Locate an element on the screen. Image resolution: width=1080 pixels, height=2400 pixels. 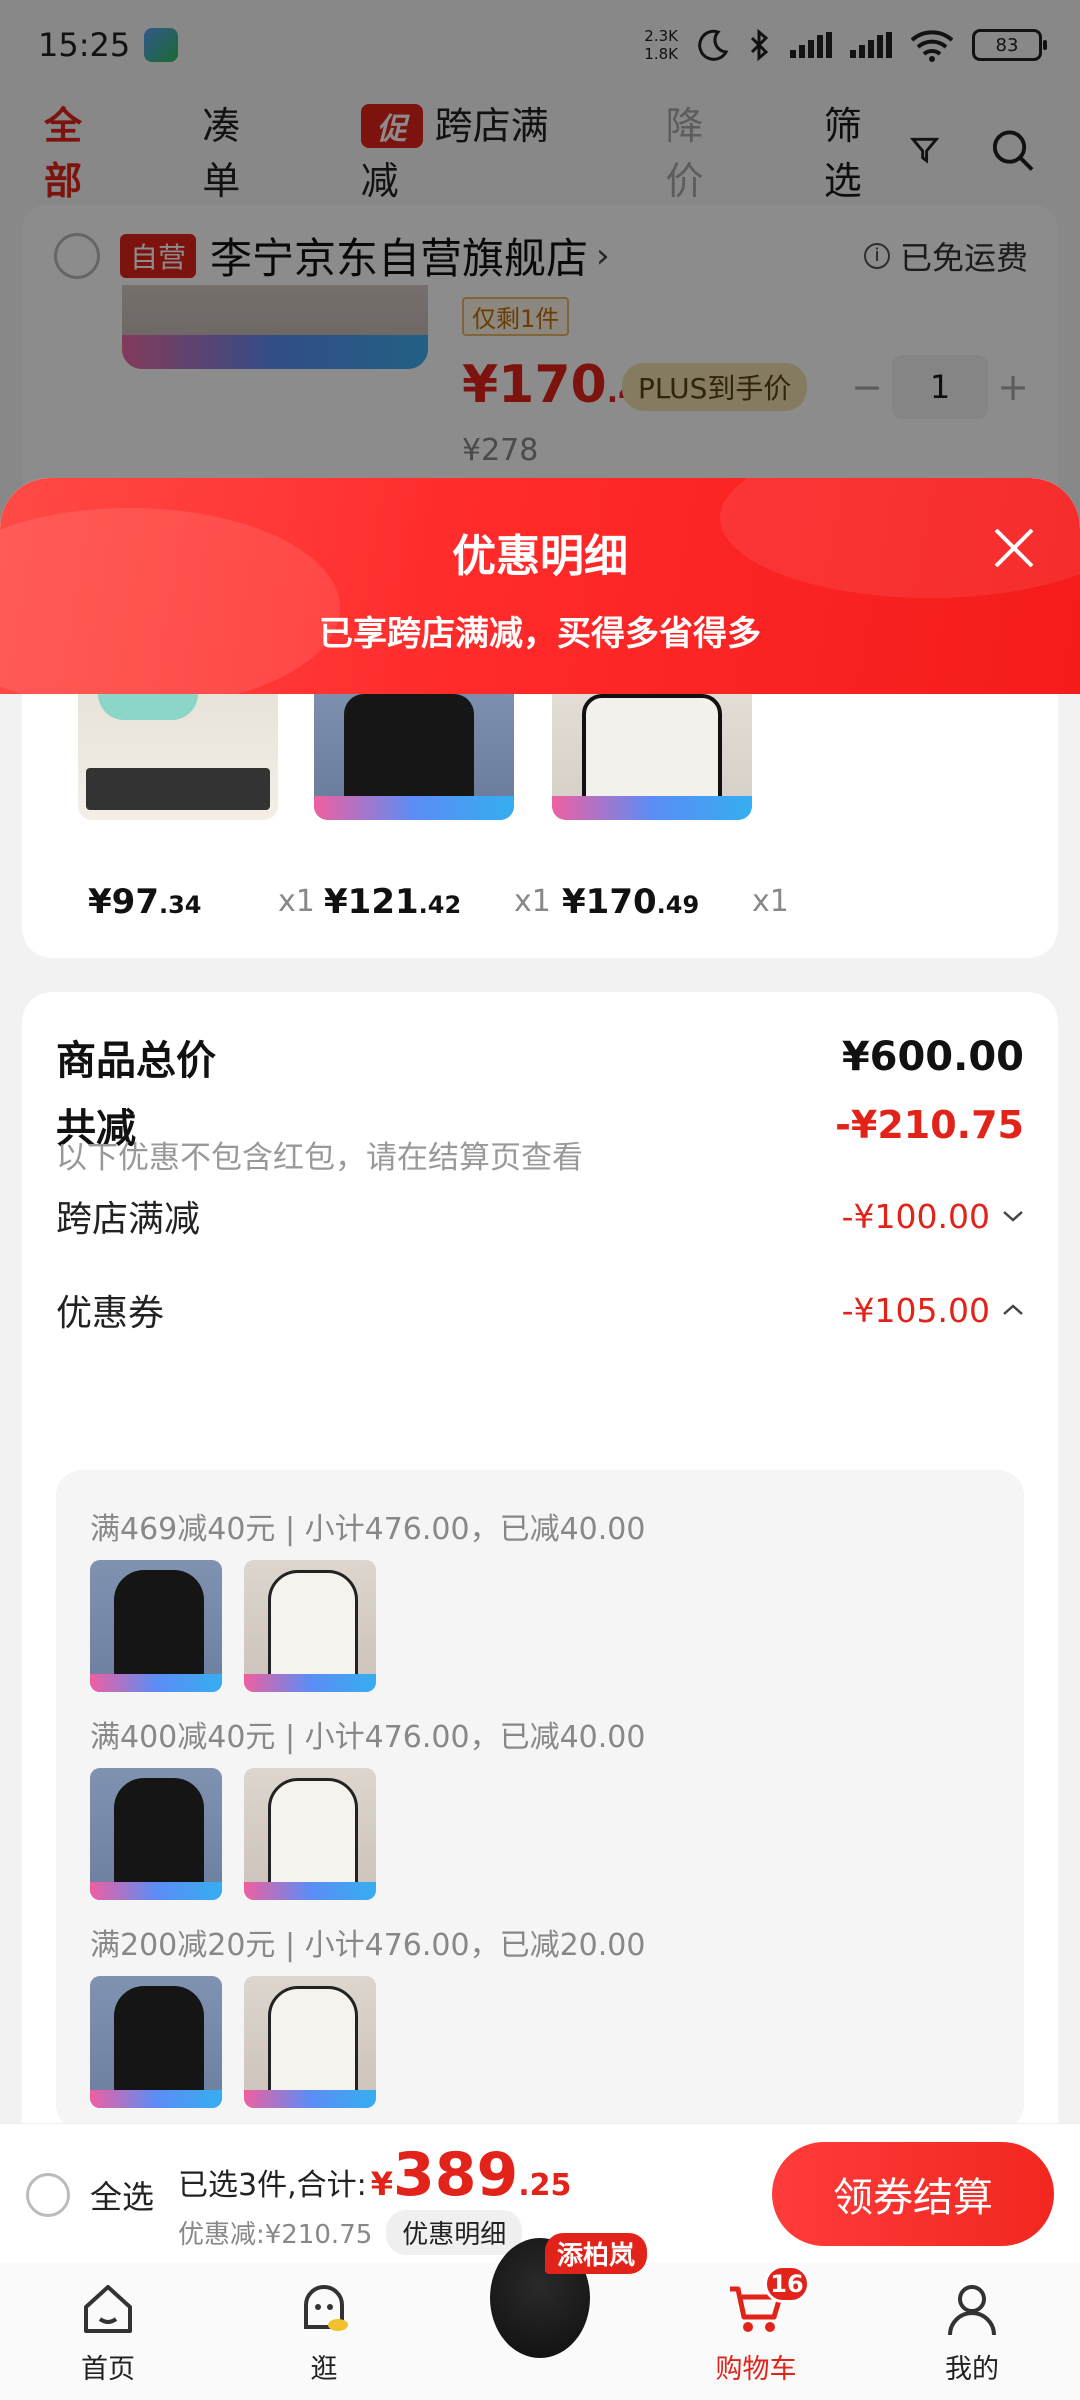
discount-line: 优惠减:¥210.75 优惠明细 is located at coordinates (350, 2232).